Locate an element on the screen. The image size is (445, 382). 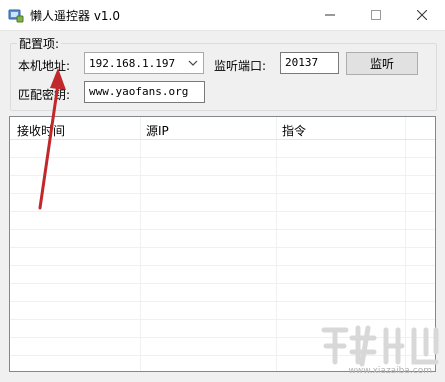
local-address-value: 192.168.1.197 is located at coordinates (132, 63).